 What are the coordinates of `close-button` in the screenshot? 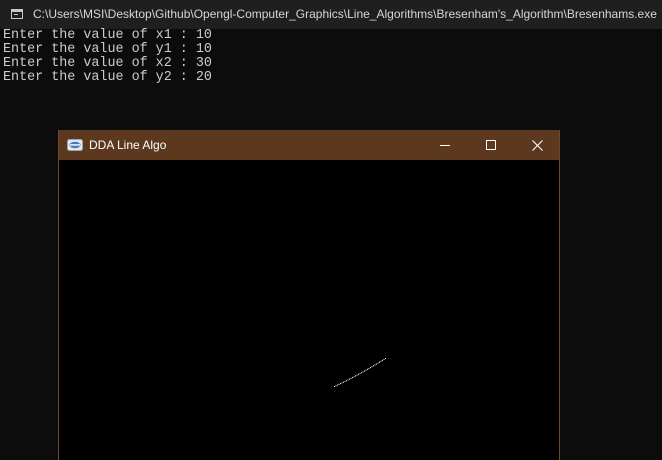 It's located at (537, 145).